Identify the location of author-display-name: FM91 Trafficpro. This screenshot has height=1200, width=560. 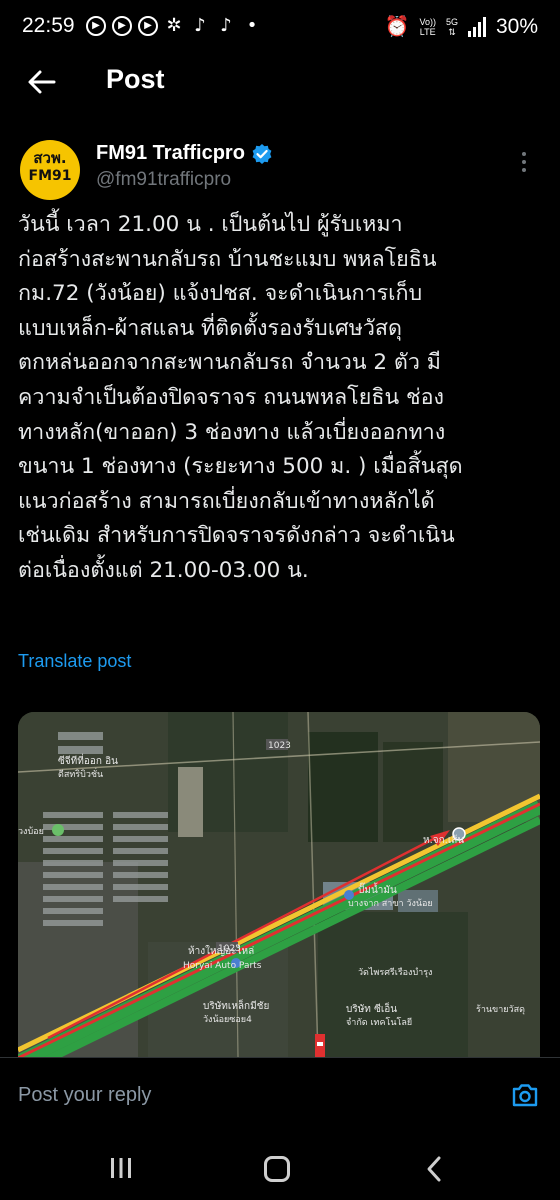
(170, 153).